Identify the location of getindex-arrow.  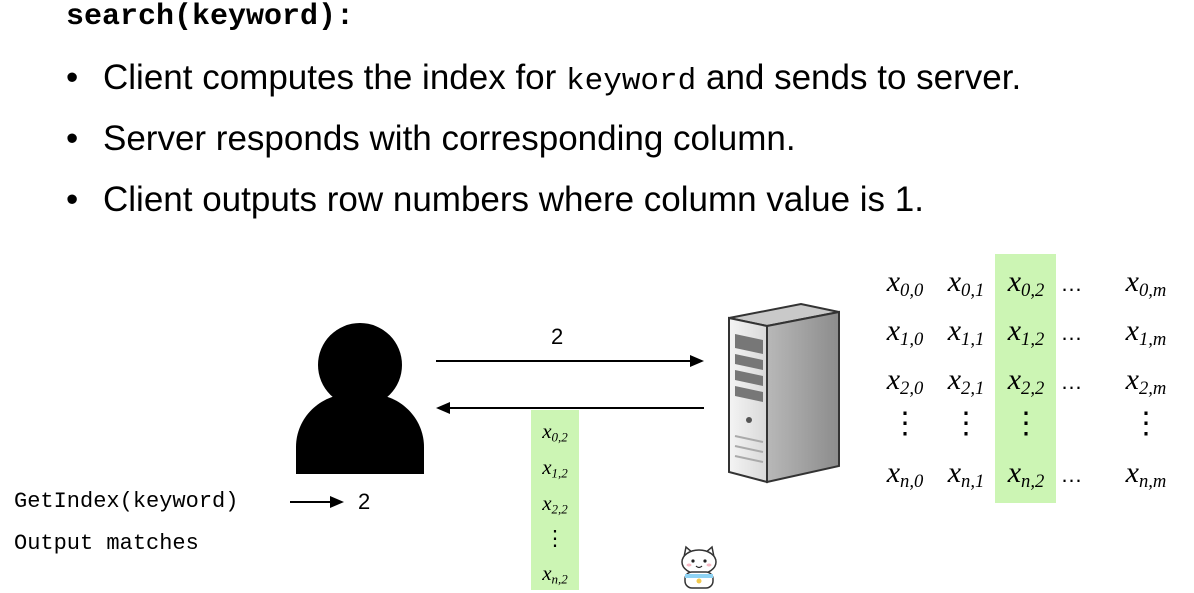
(317, 502).